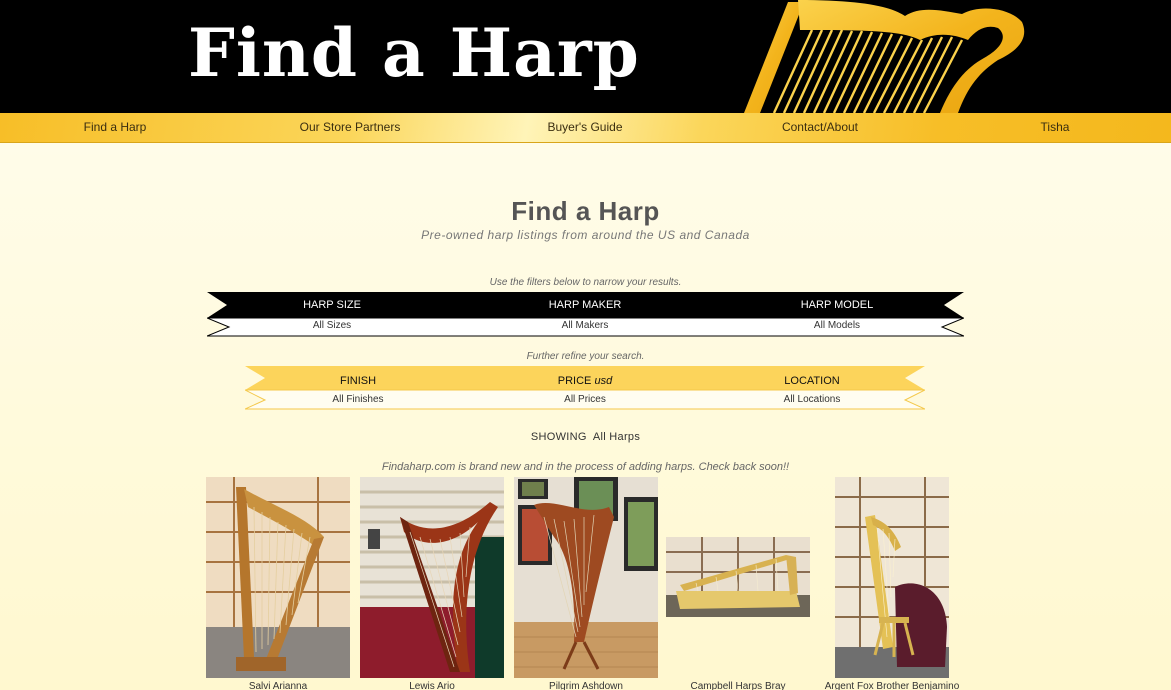 The width and height of the screenshot is (1171, 690). What do you see at coordinates (115, 128) in the screenshot?
I see `nav-item-find-a-harp: Find a Harp` at bounding box center [115, 128].